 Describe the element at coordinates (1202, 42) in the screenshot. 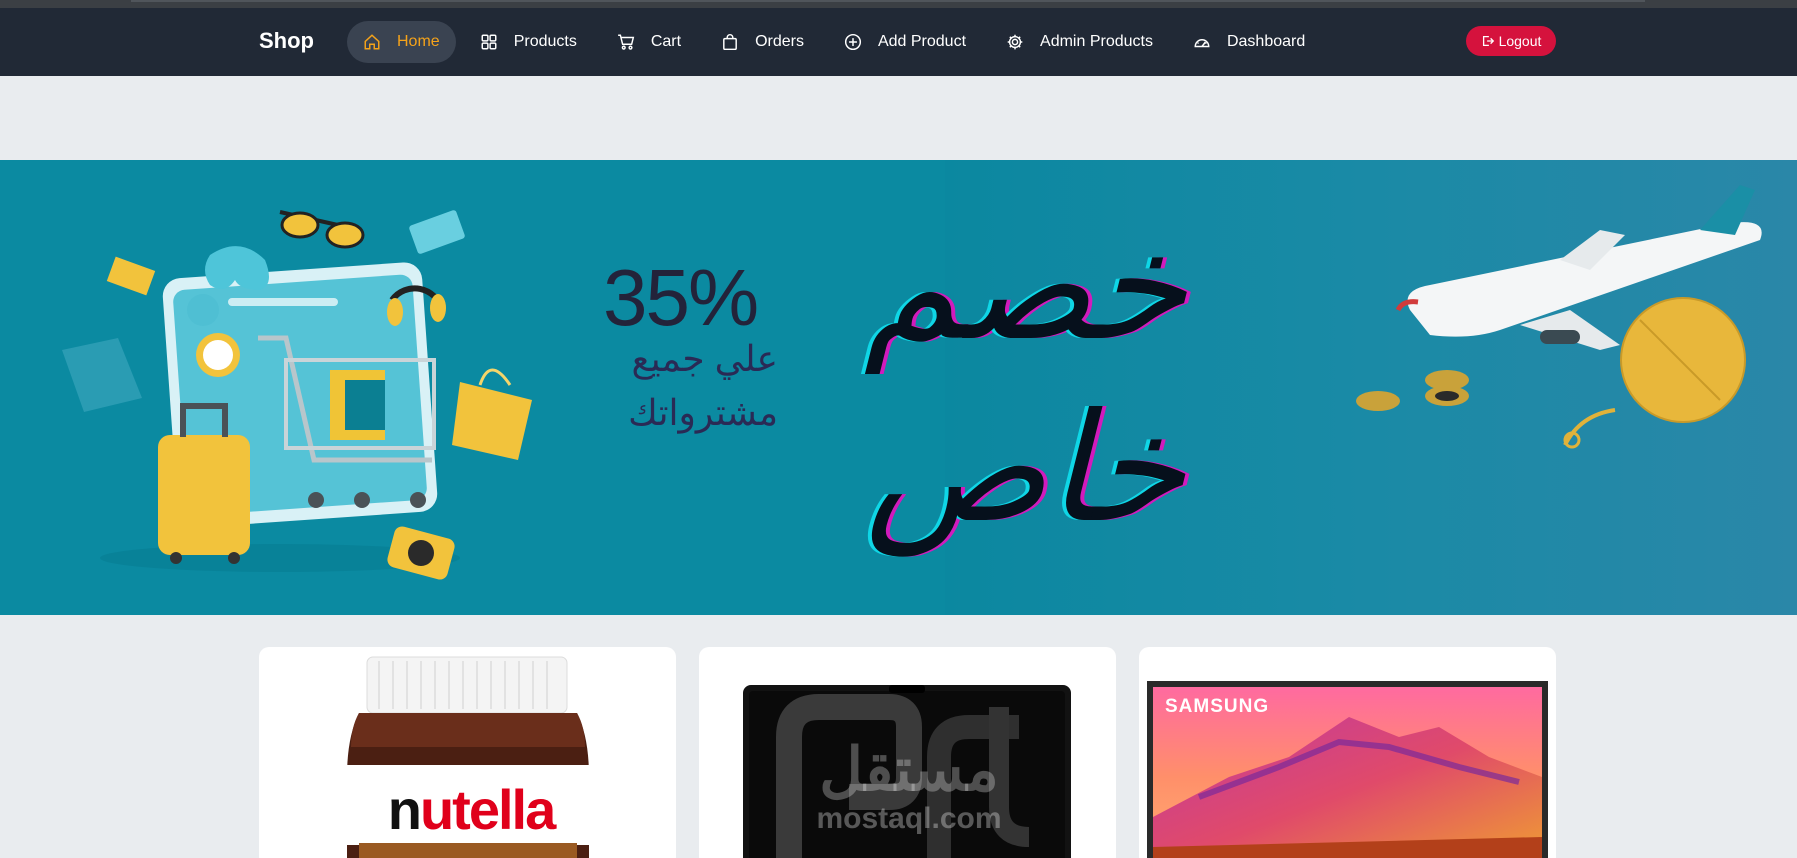

I see `speedometer-icon` at that location.